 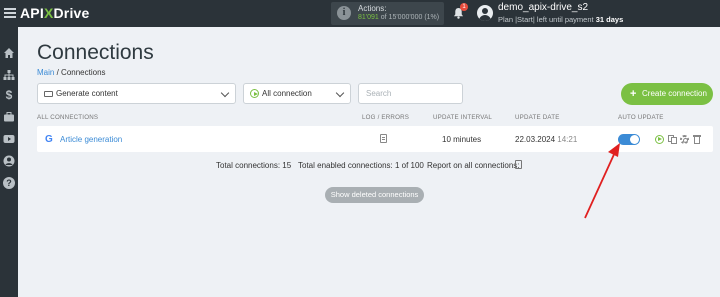 I want to click on update-interval: 10 minutes, so click(x=462, y=139).